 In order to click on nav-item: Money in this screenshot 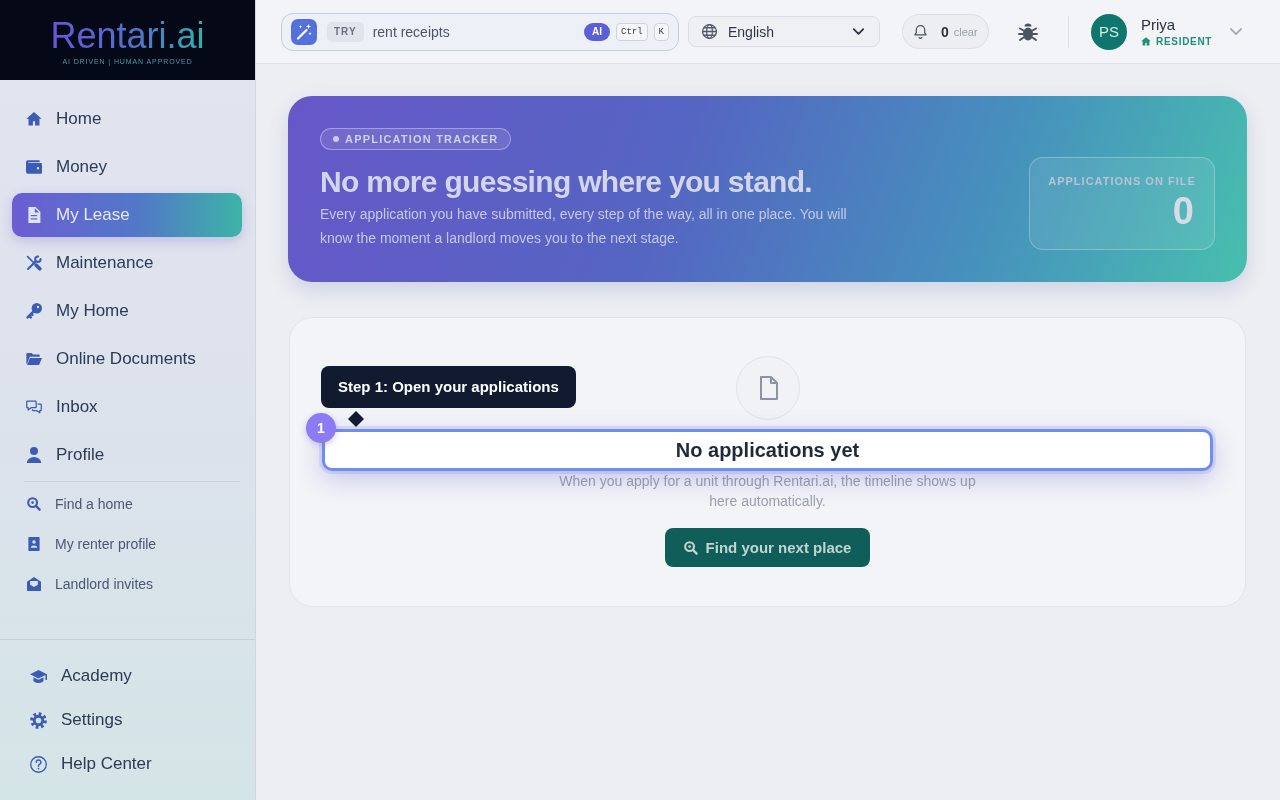, I will do `click(127, 167)`.